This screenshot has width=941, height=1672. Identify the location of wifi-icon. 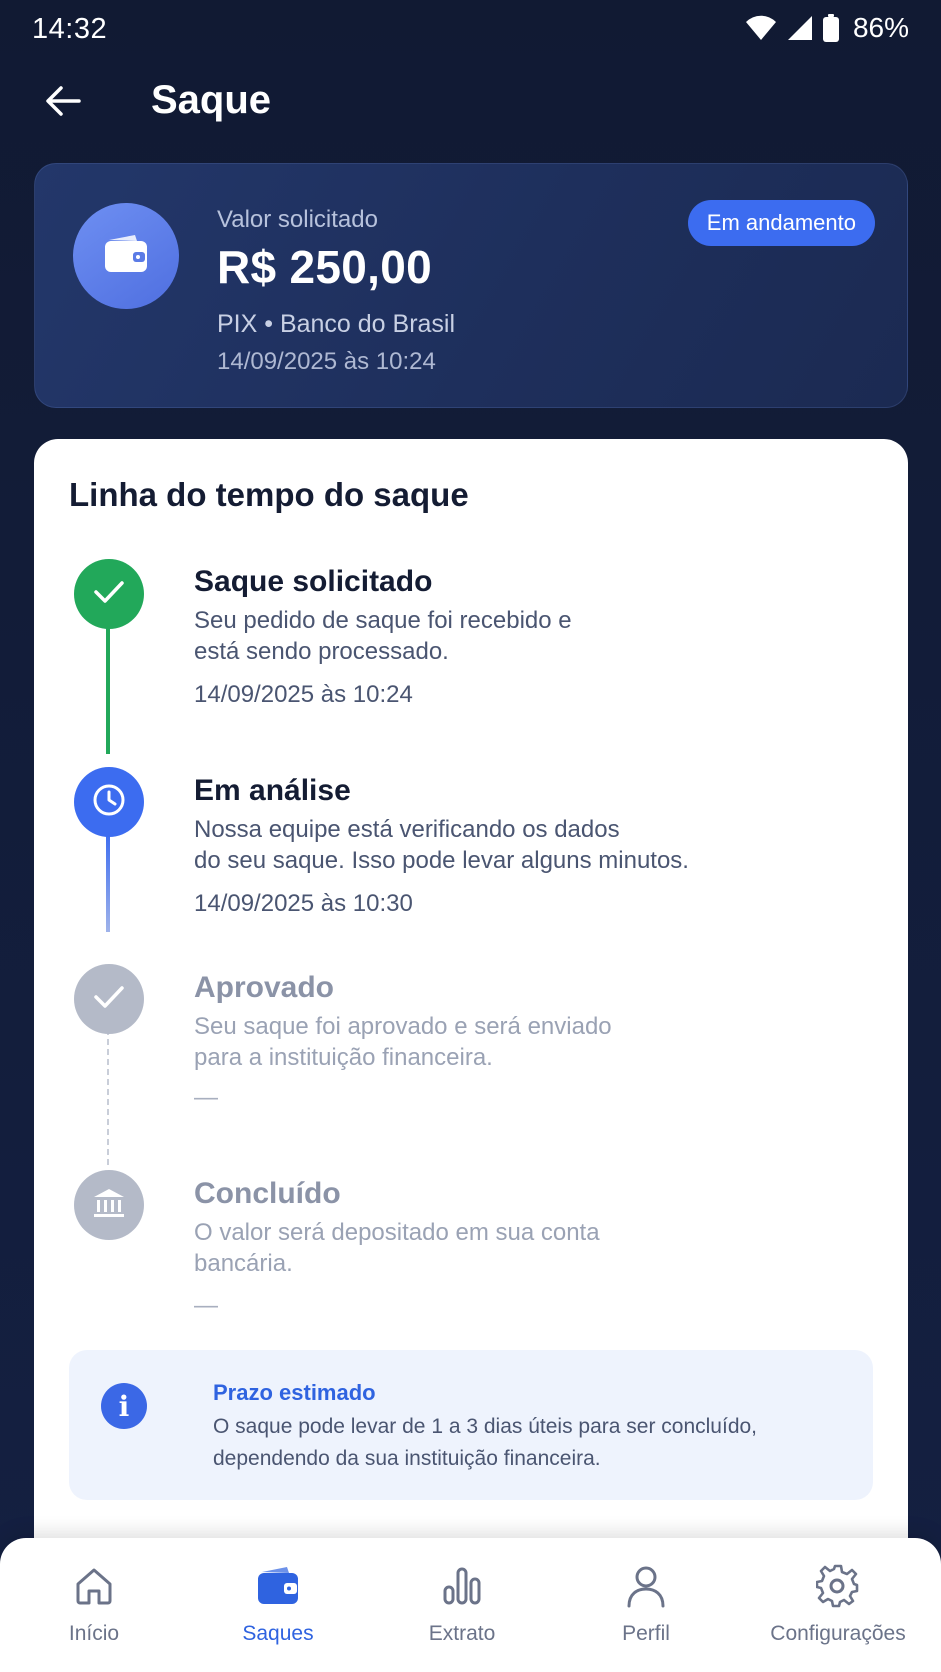
(761, 28).